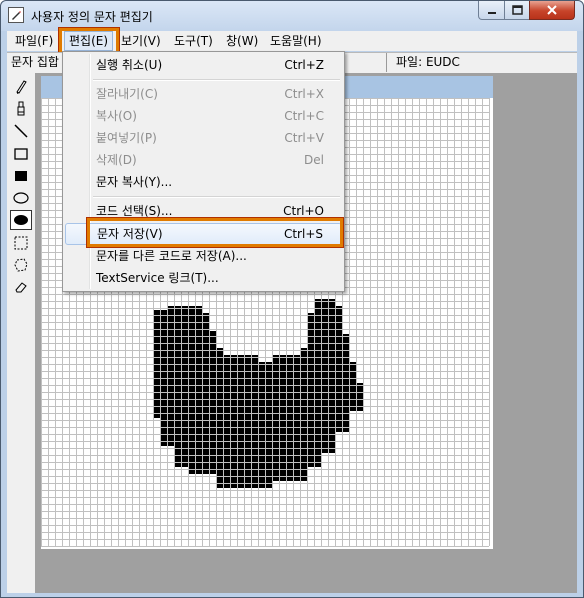 The height and width of the screenshot is (598, 584). Describe the element at coordinates (491, 13) in the screenshot. I see `minimize-icon` at that location.